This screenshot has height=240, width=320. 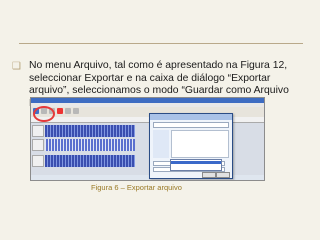 I want to click on dialog-file-list, so click(x=200, y=144).